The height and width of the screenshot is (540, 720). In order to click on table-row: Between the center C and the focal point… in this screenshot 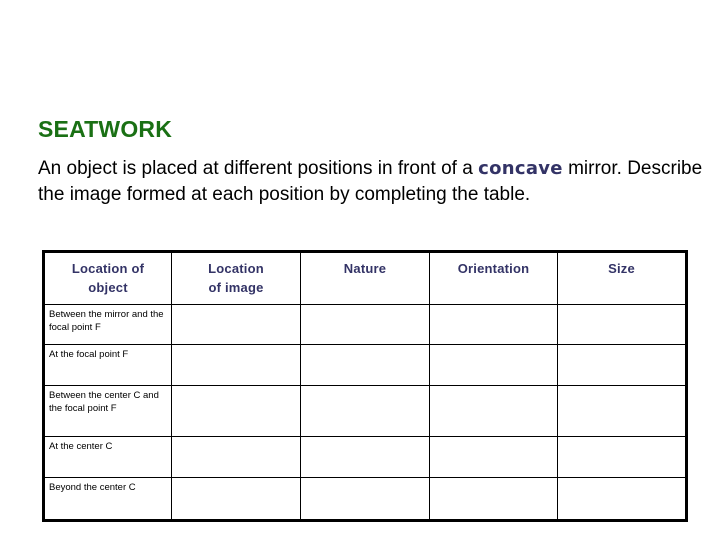, I will do `click(365, 411)`.